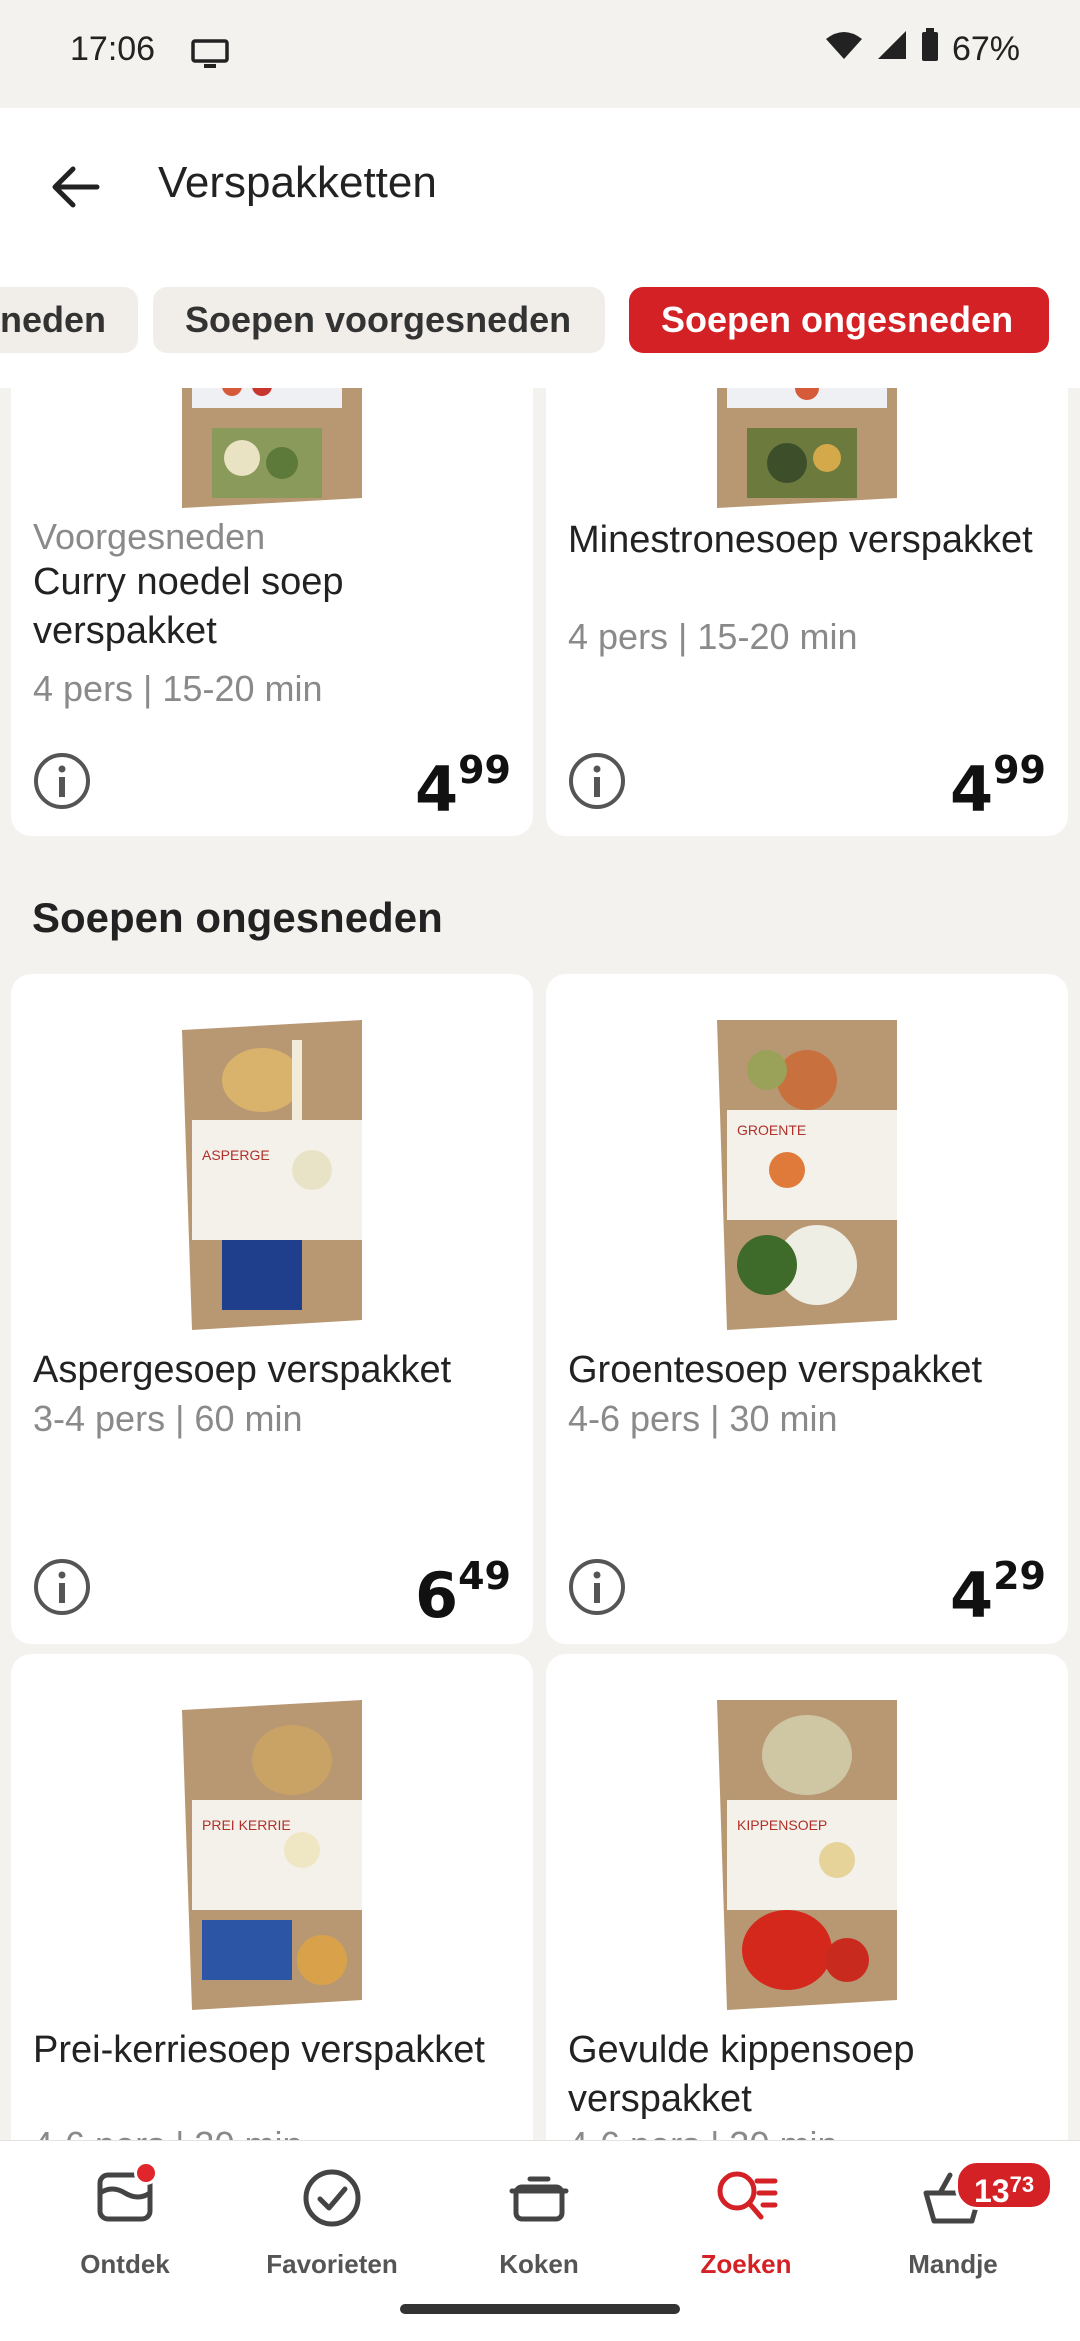  Describe the element at coordinates (379, 320) in the screenshot. I see `chip-soepen-voorgesneden: Soepen voorgesneden` at that location.